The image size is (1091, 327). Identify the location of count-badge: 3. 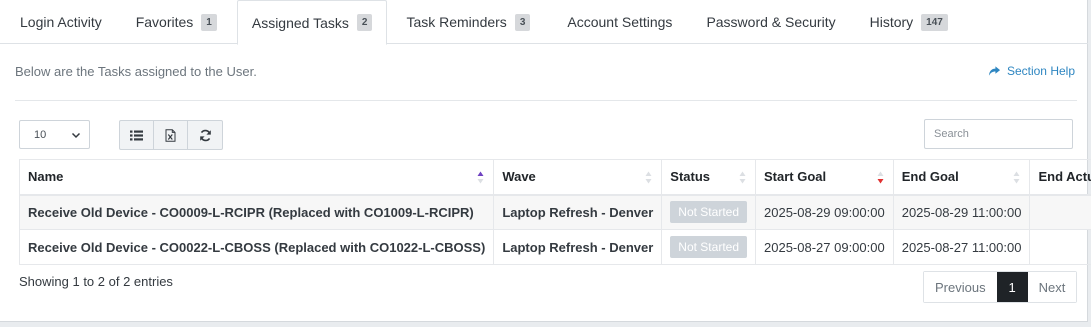
(522, 22).